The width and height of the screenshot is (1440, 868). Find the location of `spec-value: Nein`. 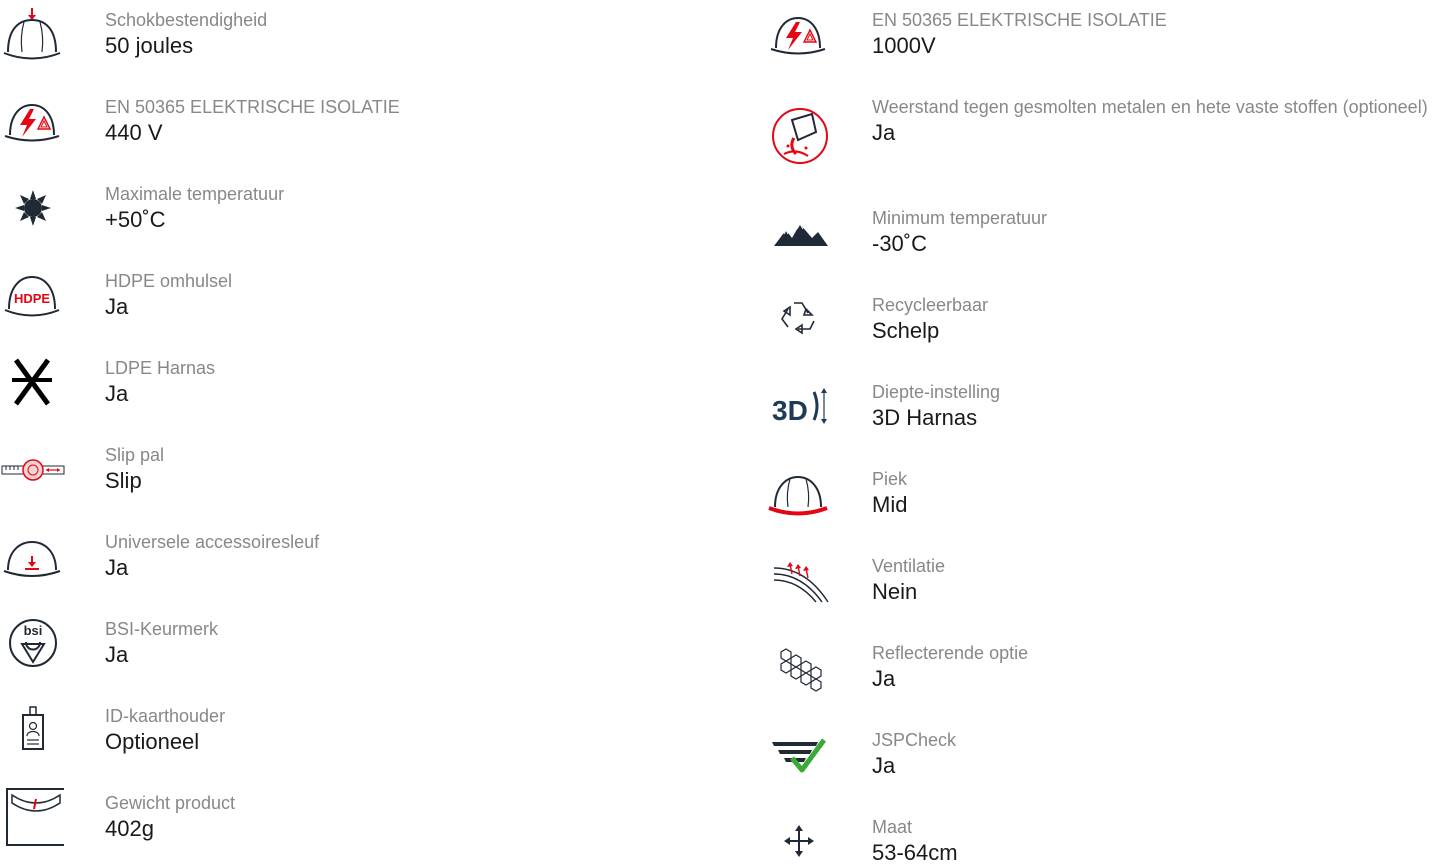

spec-value: Nein is located at coordinates (895, 591).